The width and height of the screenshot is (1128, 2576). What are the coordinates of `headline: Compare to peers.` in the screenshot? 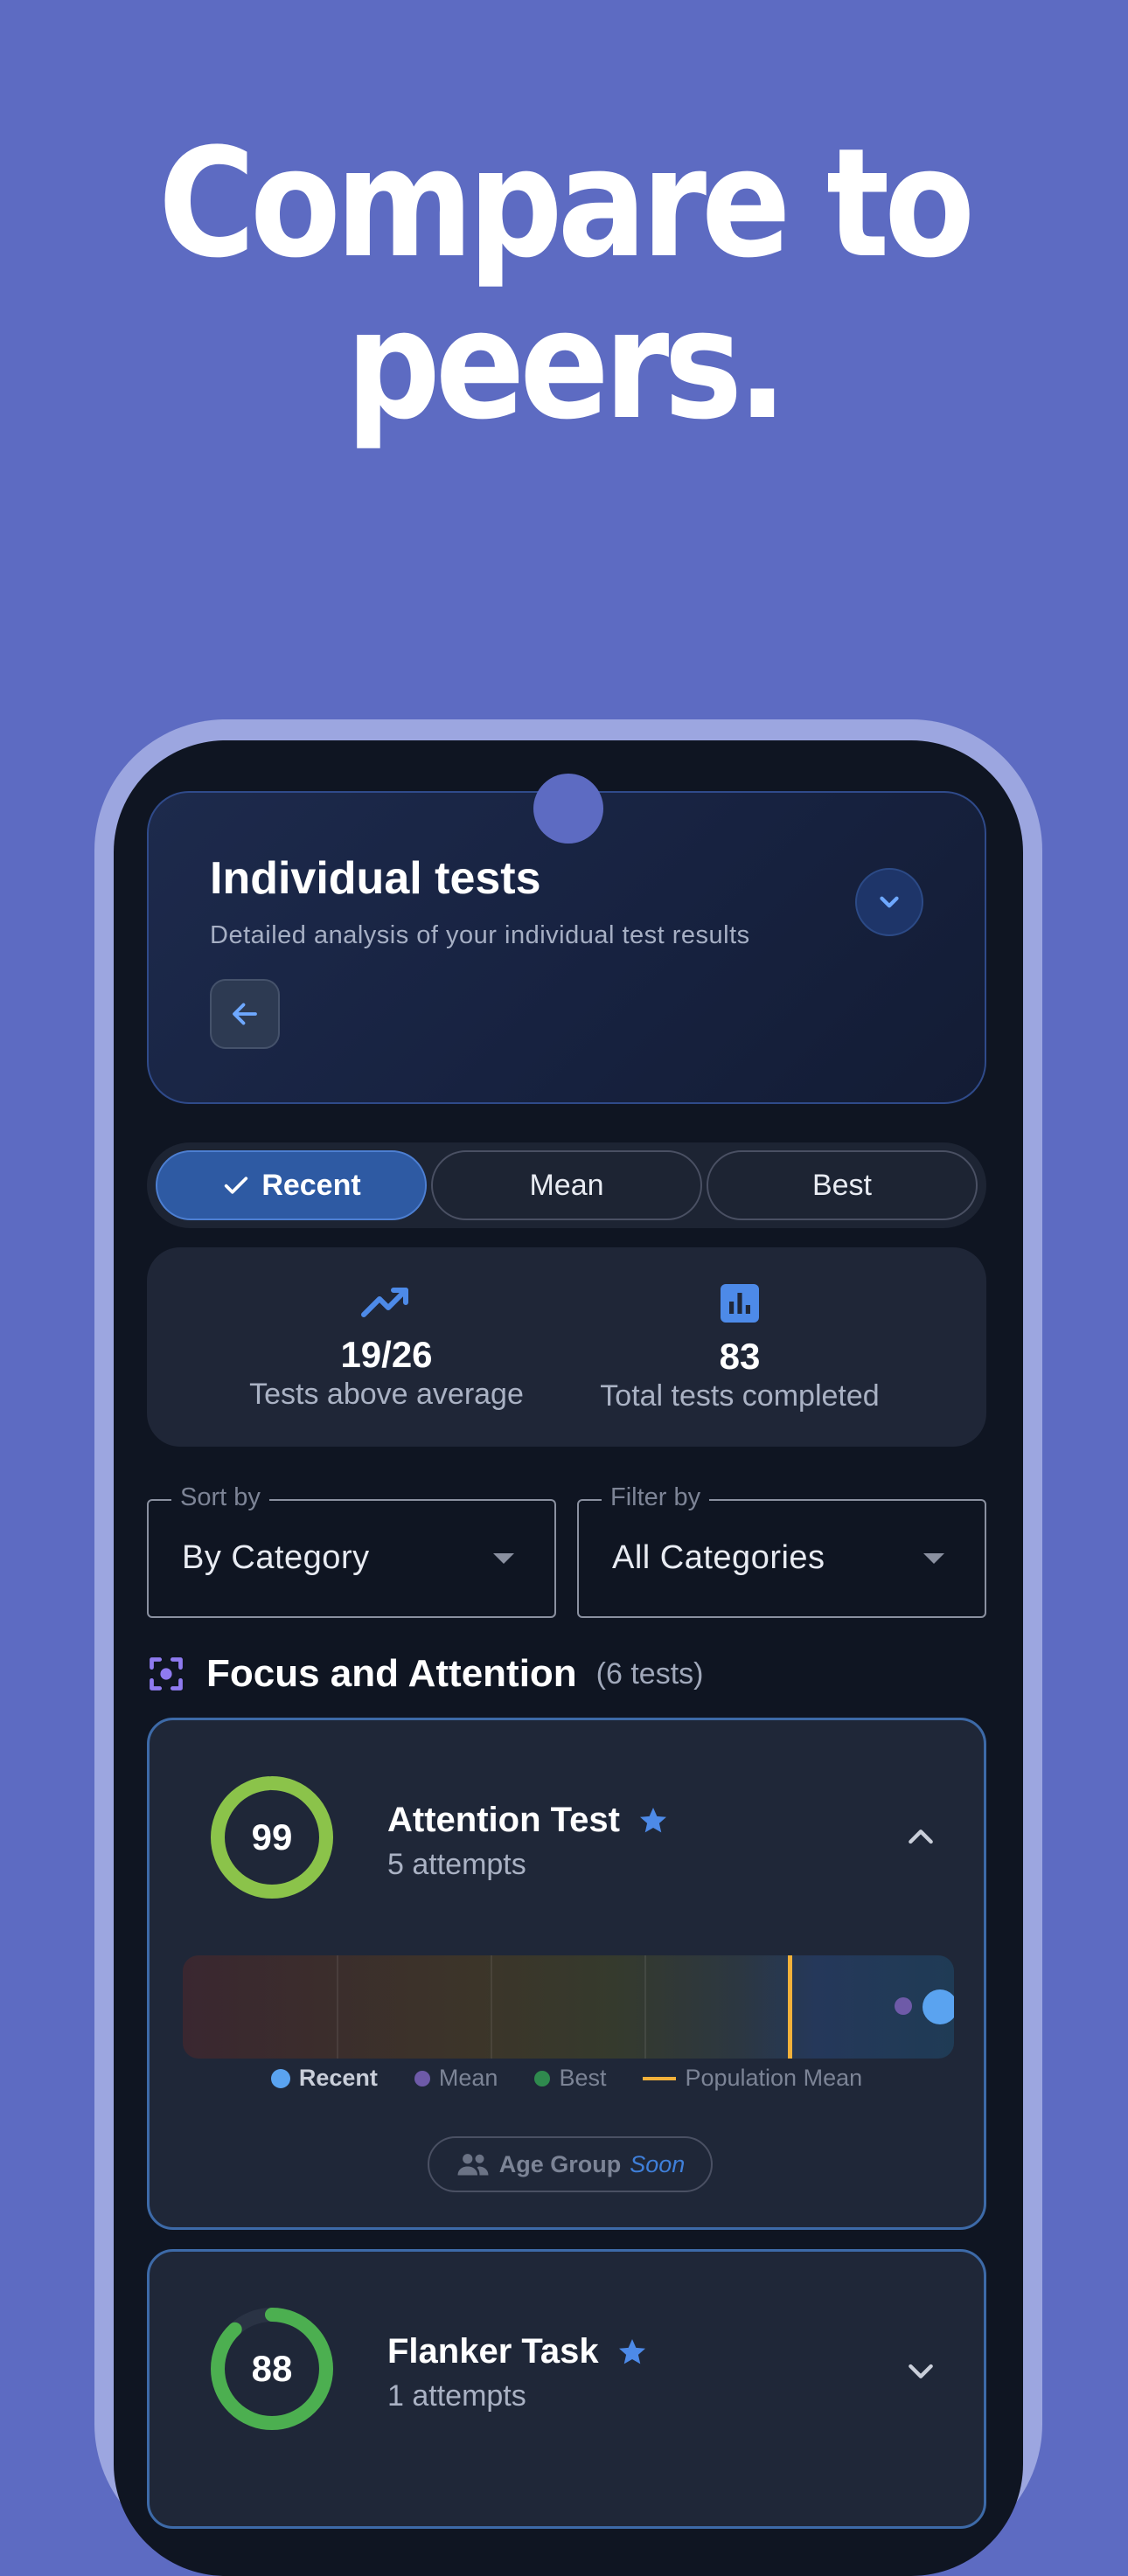 It's located at (563, 284).